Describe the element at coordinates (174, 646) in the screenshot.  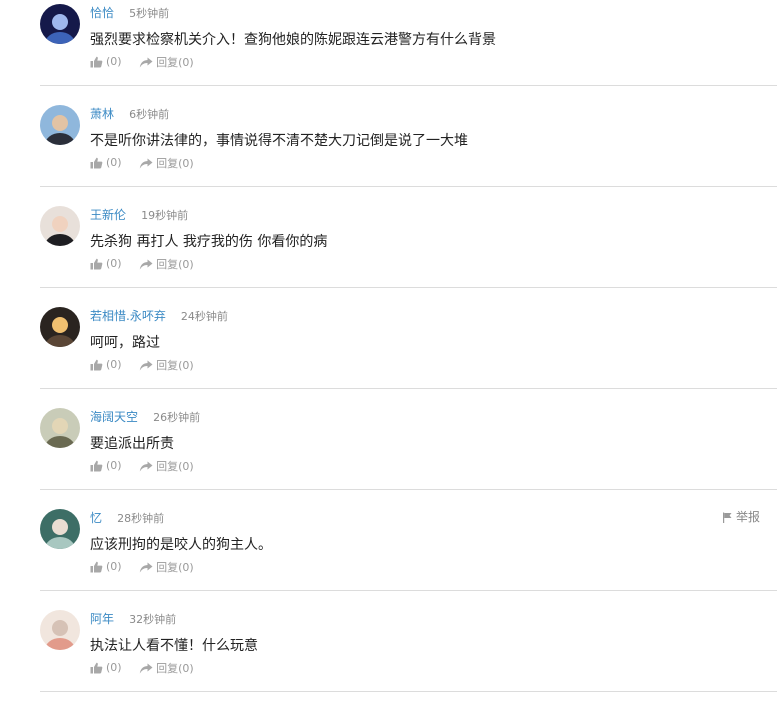
I see `comment-text: 执法让人看不懂！什么玩意` at that location.